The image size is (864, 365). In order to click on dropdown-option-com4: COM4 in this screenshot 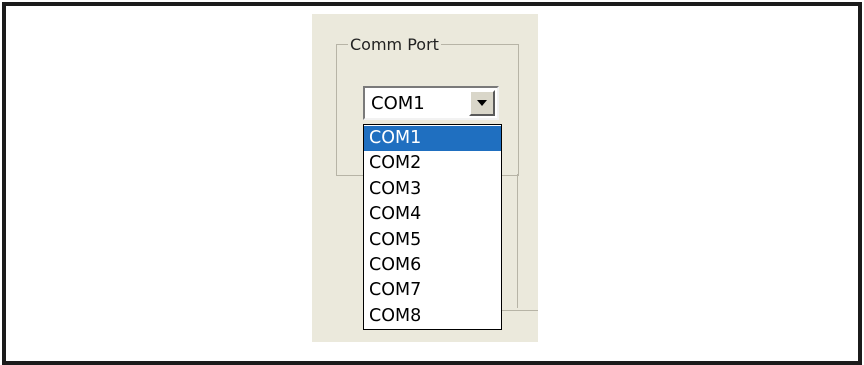, I will do `click(432, 214)`.